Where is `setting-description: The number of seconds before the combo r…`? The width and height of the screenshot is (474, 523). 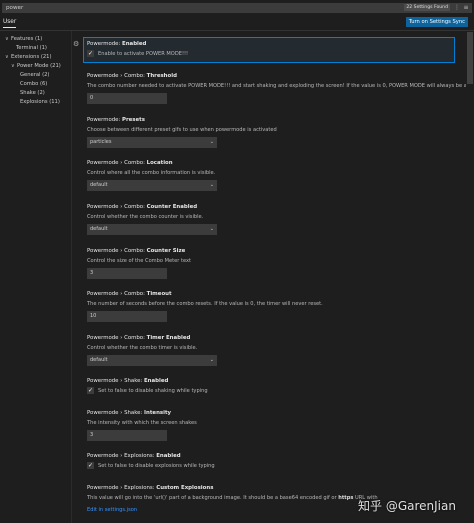 setting-description: The number of seconds before the combo r… is located at coordinates (205, 304).